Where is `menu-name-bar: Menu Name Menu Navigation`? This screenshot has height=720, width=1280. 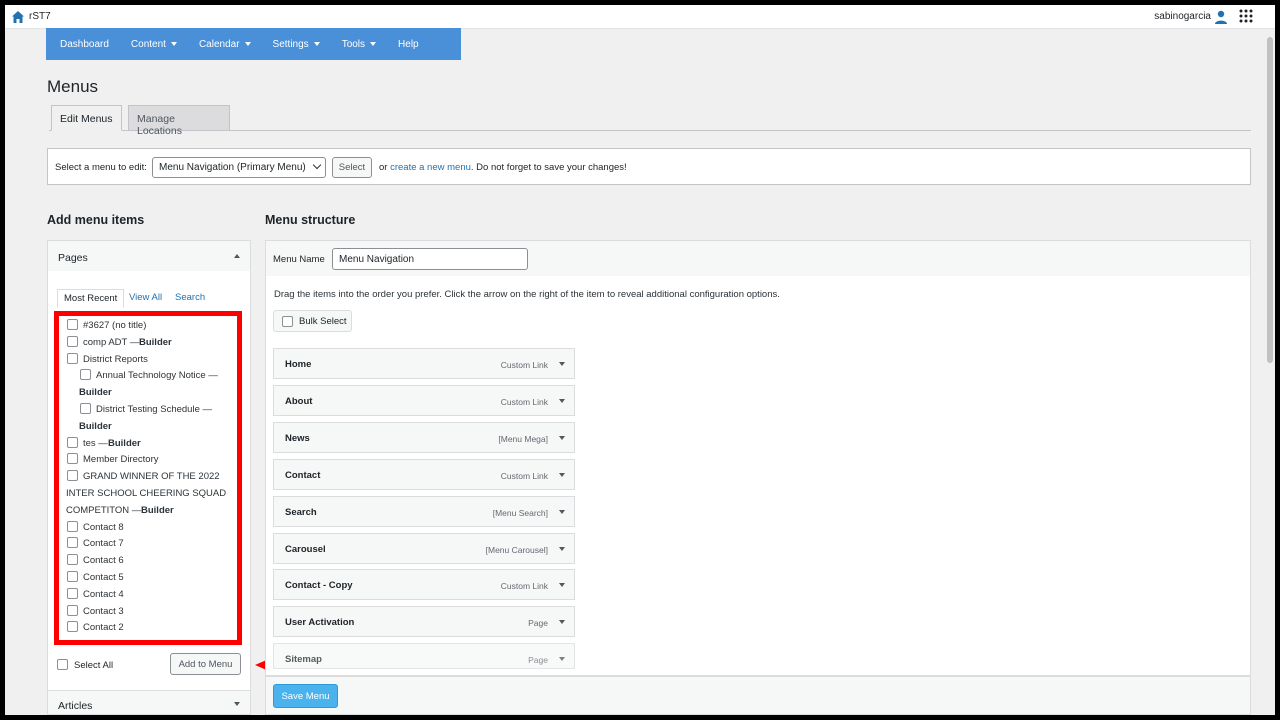 menu-name-bar: Menu Name Menu Navigation is located at coordinates (758, 258).